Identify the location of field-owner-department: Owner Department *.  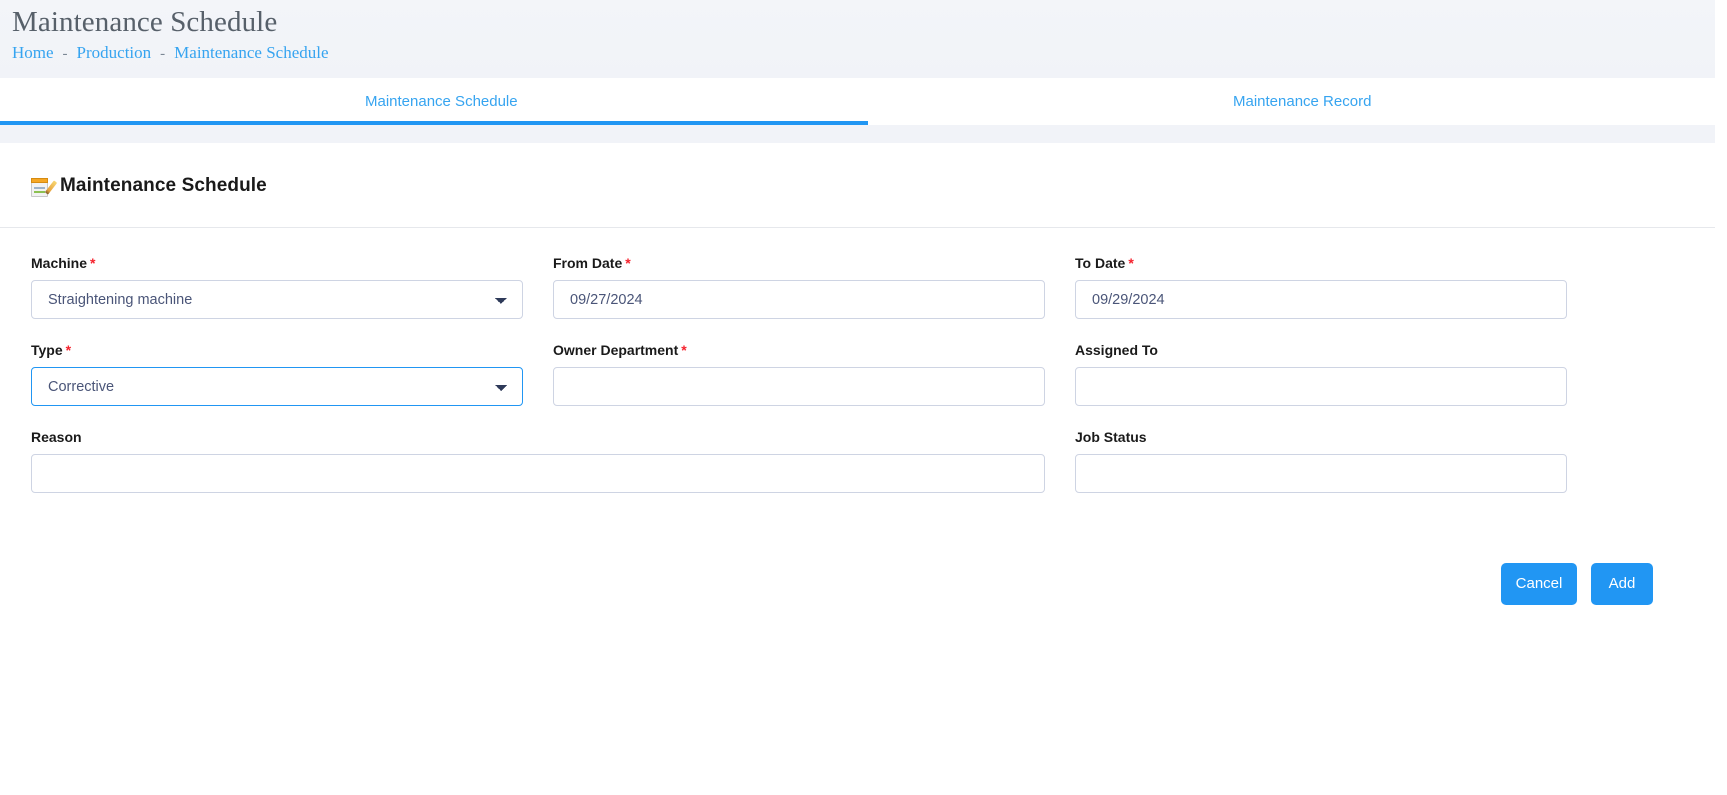
(814, 373).